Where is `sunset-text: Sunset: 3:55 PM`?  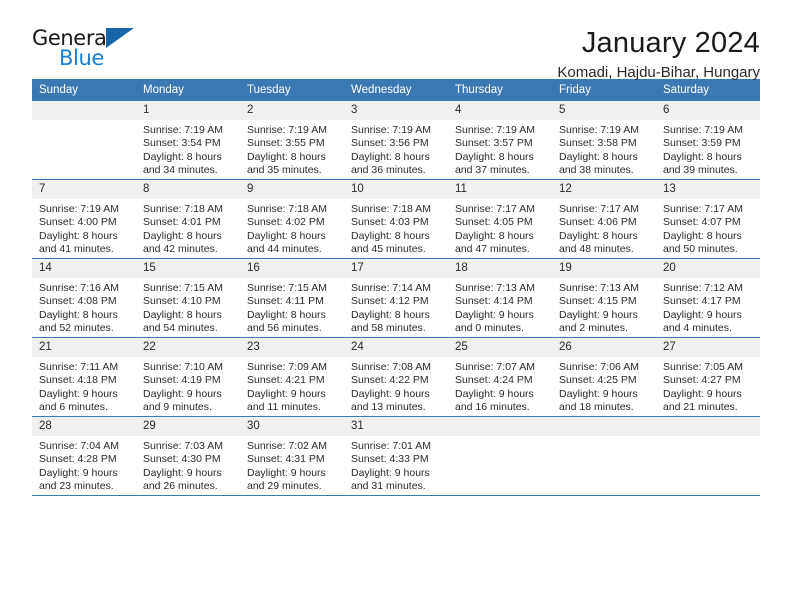
sunset-text: Sunset: 3:55 PM is located at coordinates (286, 143).